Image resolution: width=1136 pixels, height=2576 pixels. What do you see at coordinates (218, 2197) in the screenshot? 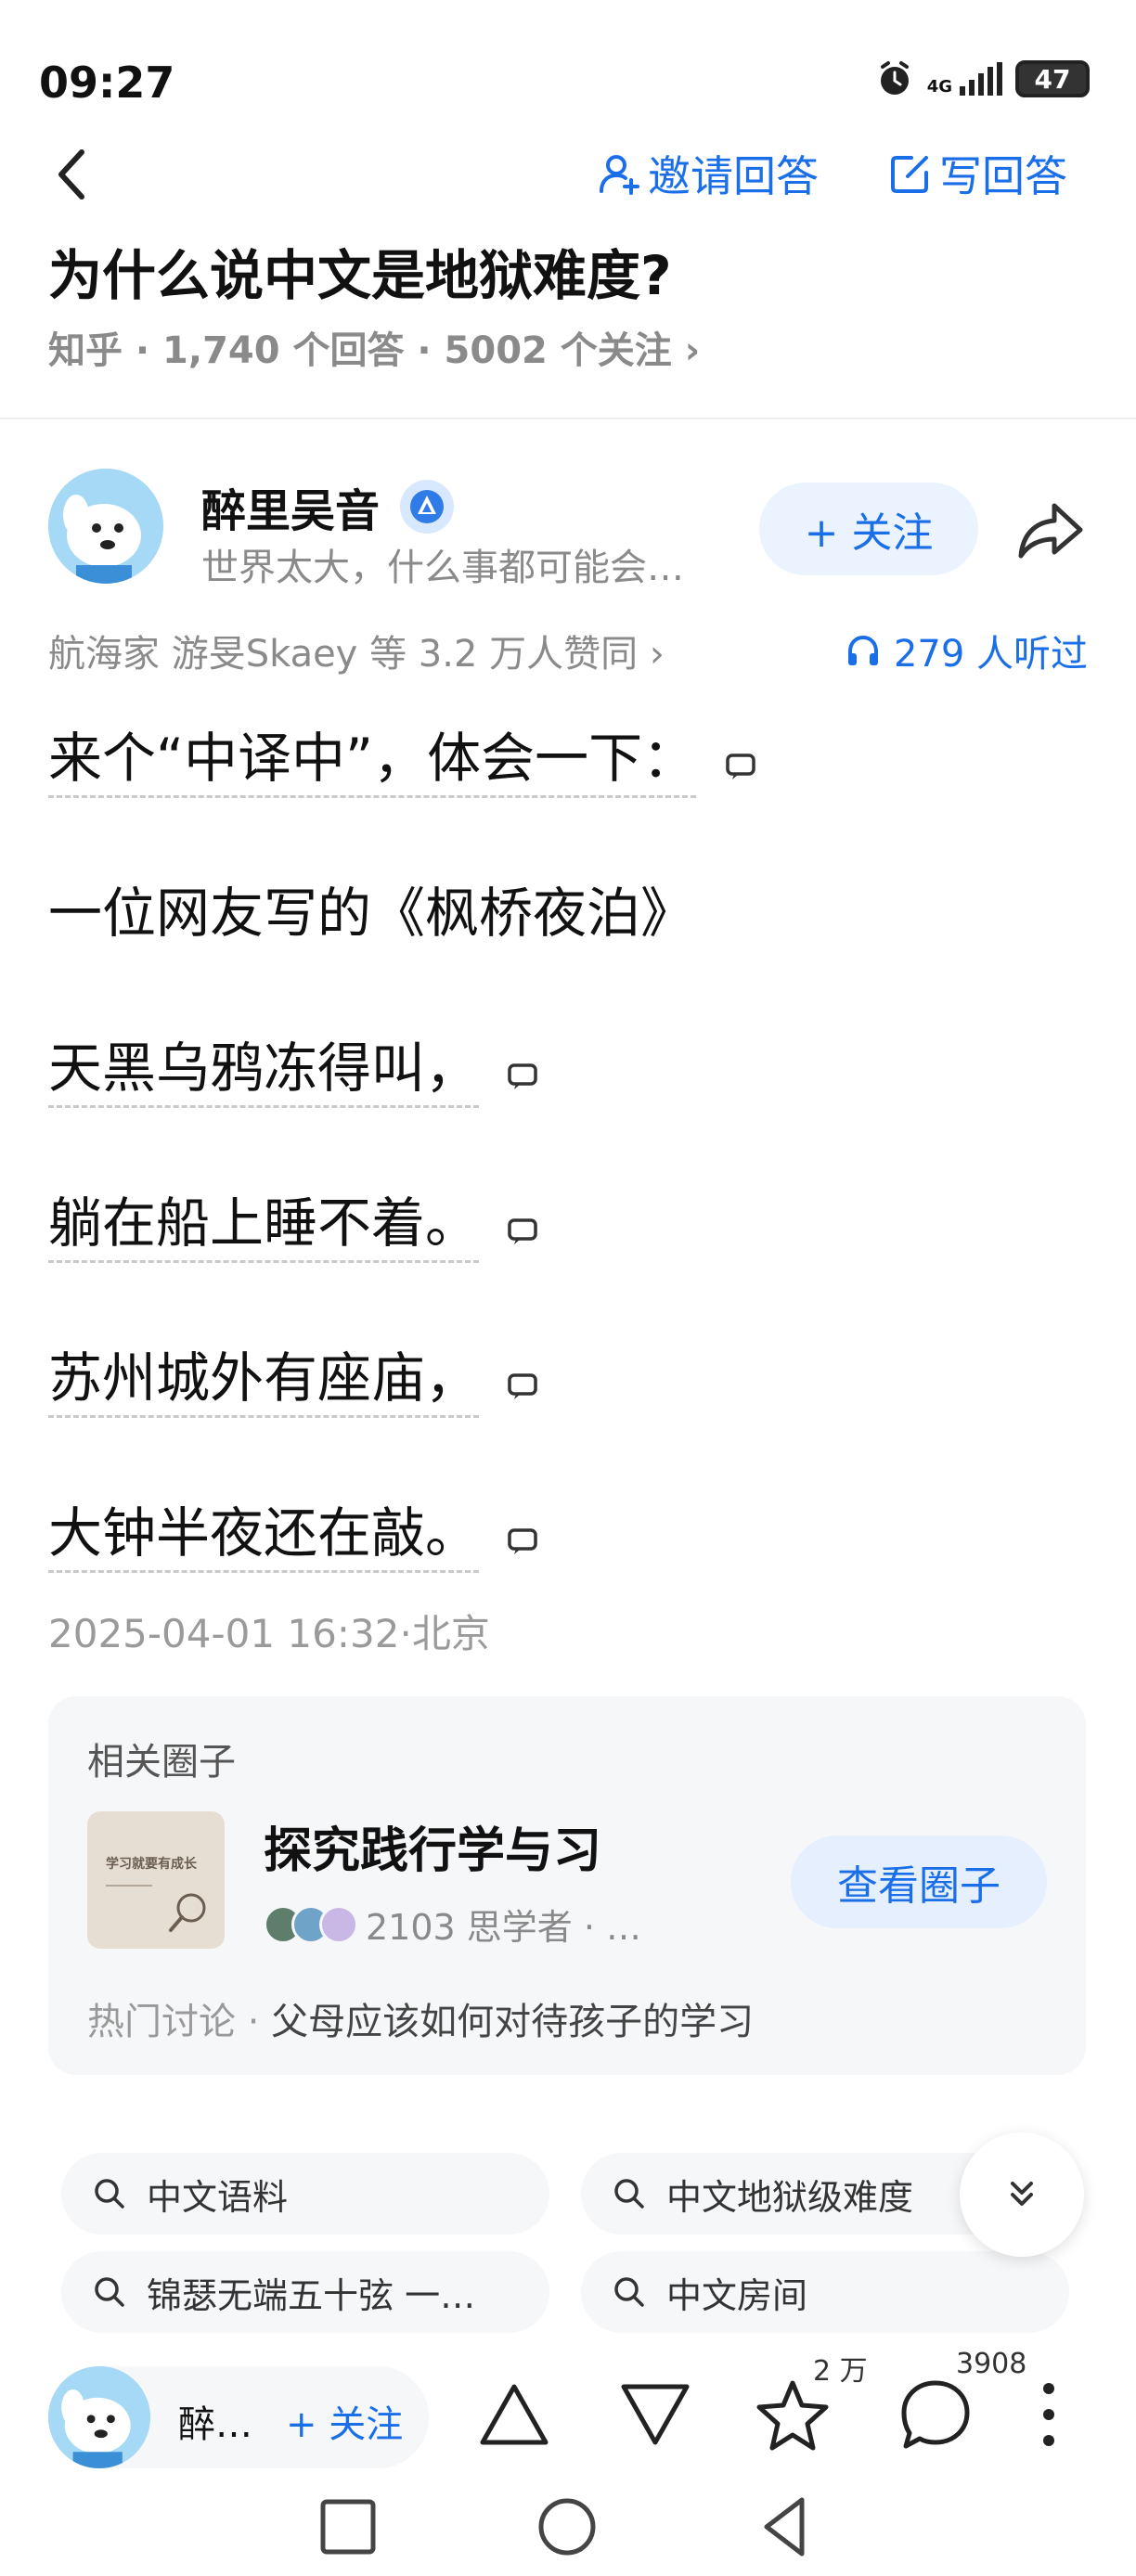
I see `search-chip-label: 中文语料` at bounding box center [218, 2197].